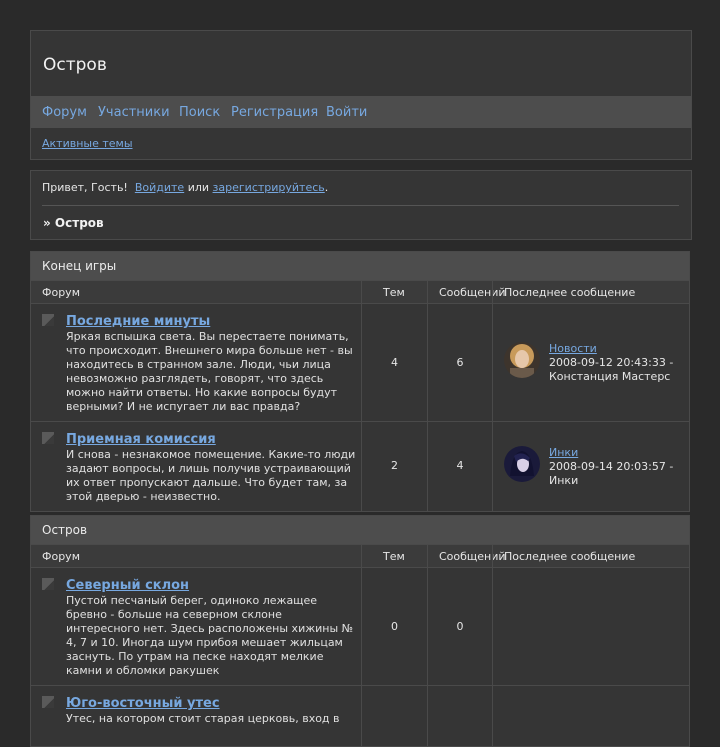 This screenshot has width=720, height=747. Describe the element at coordinates (460, 626) in the screenshot. I see `posts-count: 0` at that location.